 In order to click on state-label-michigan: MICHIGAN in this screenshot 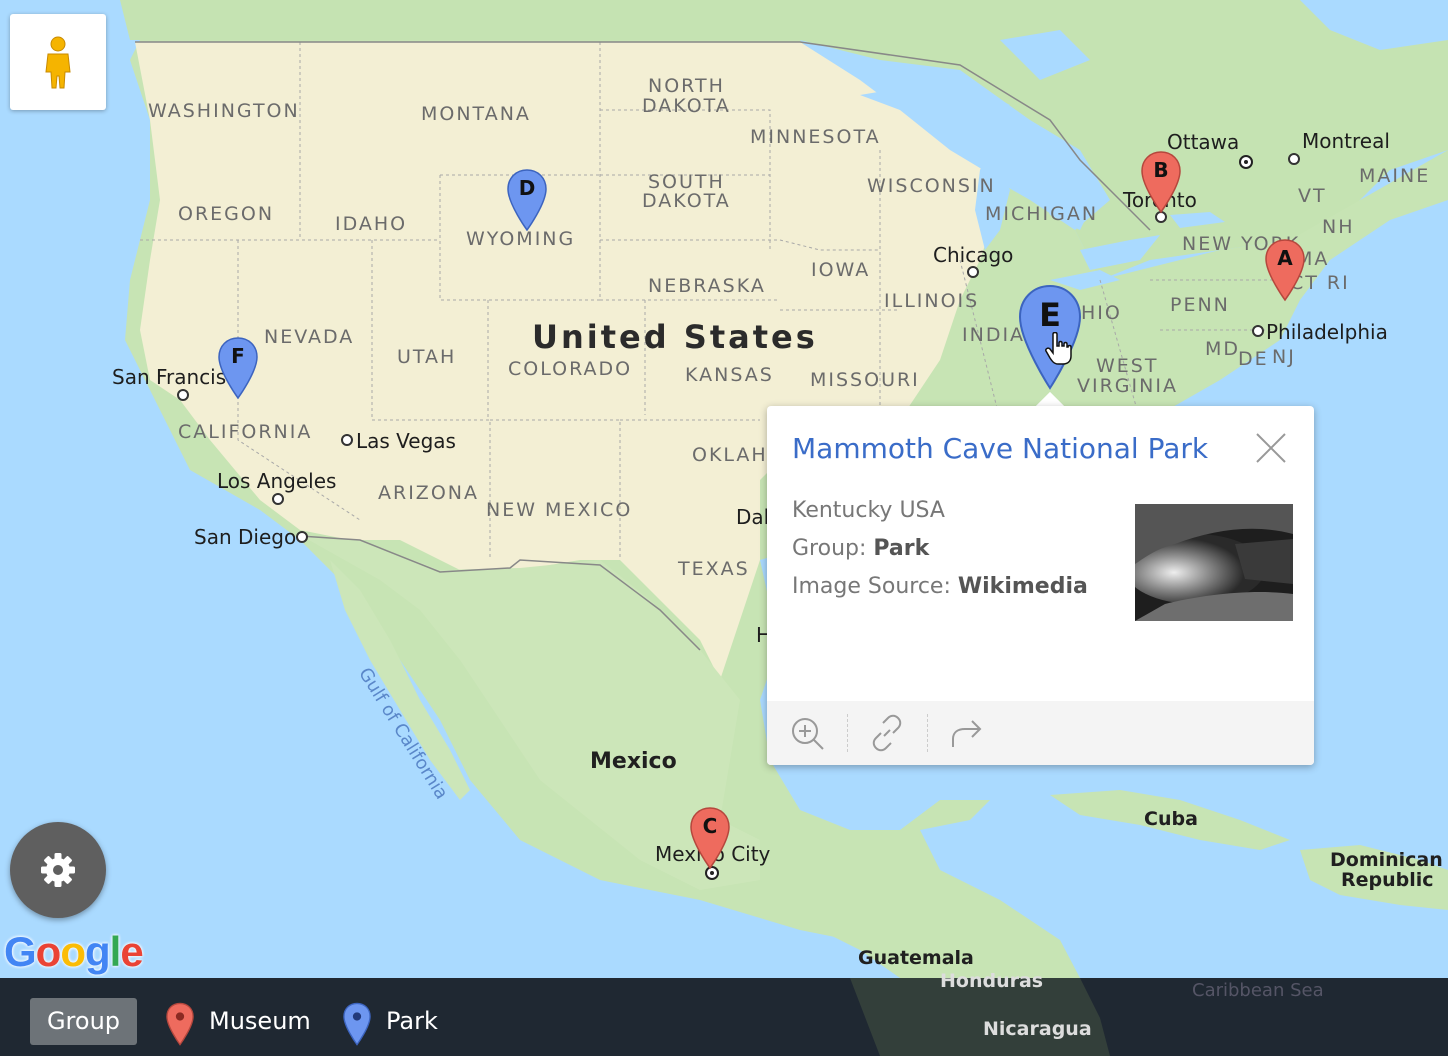, I will do `click(1042, 214)`.